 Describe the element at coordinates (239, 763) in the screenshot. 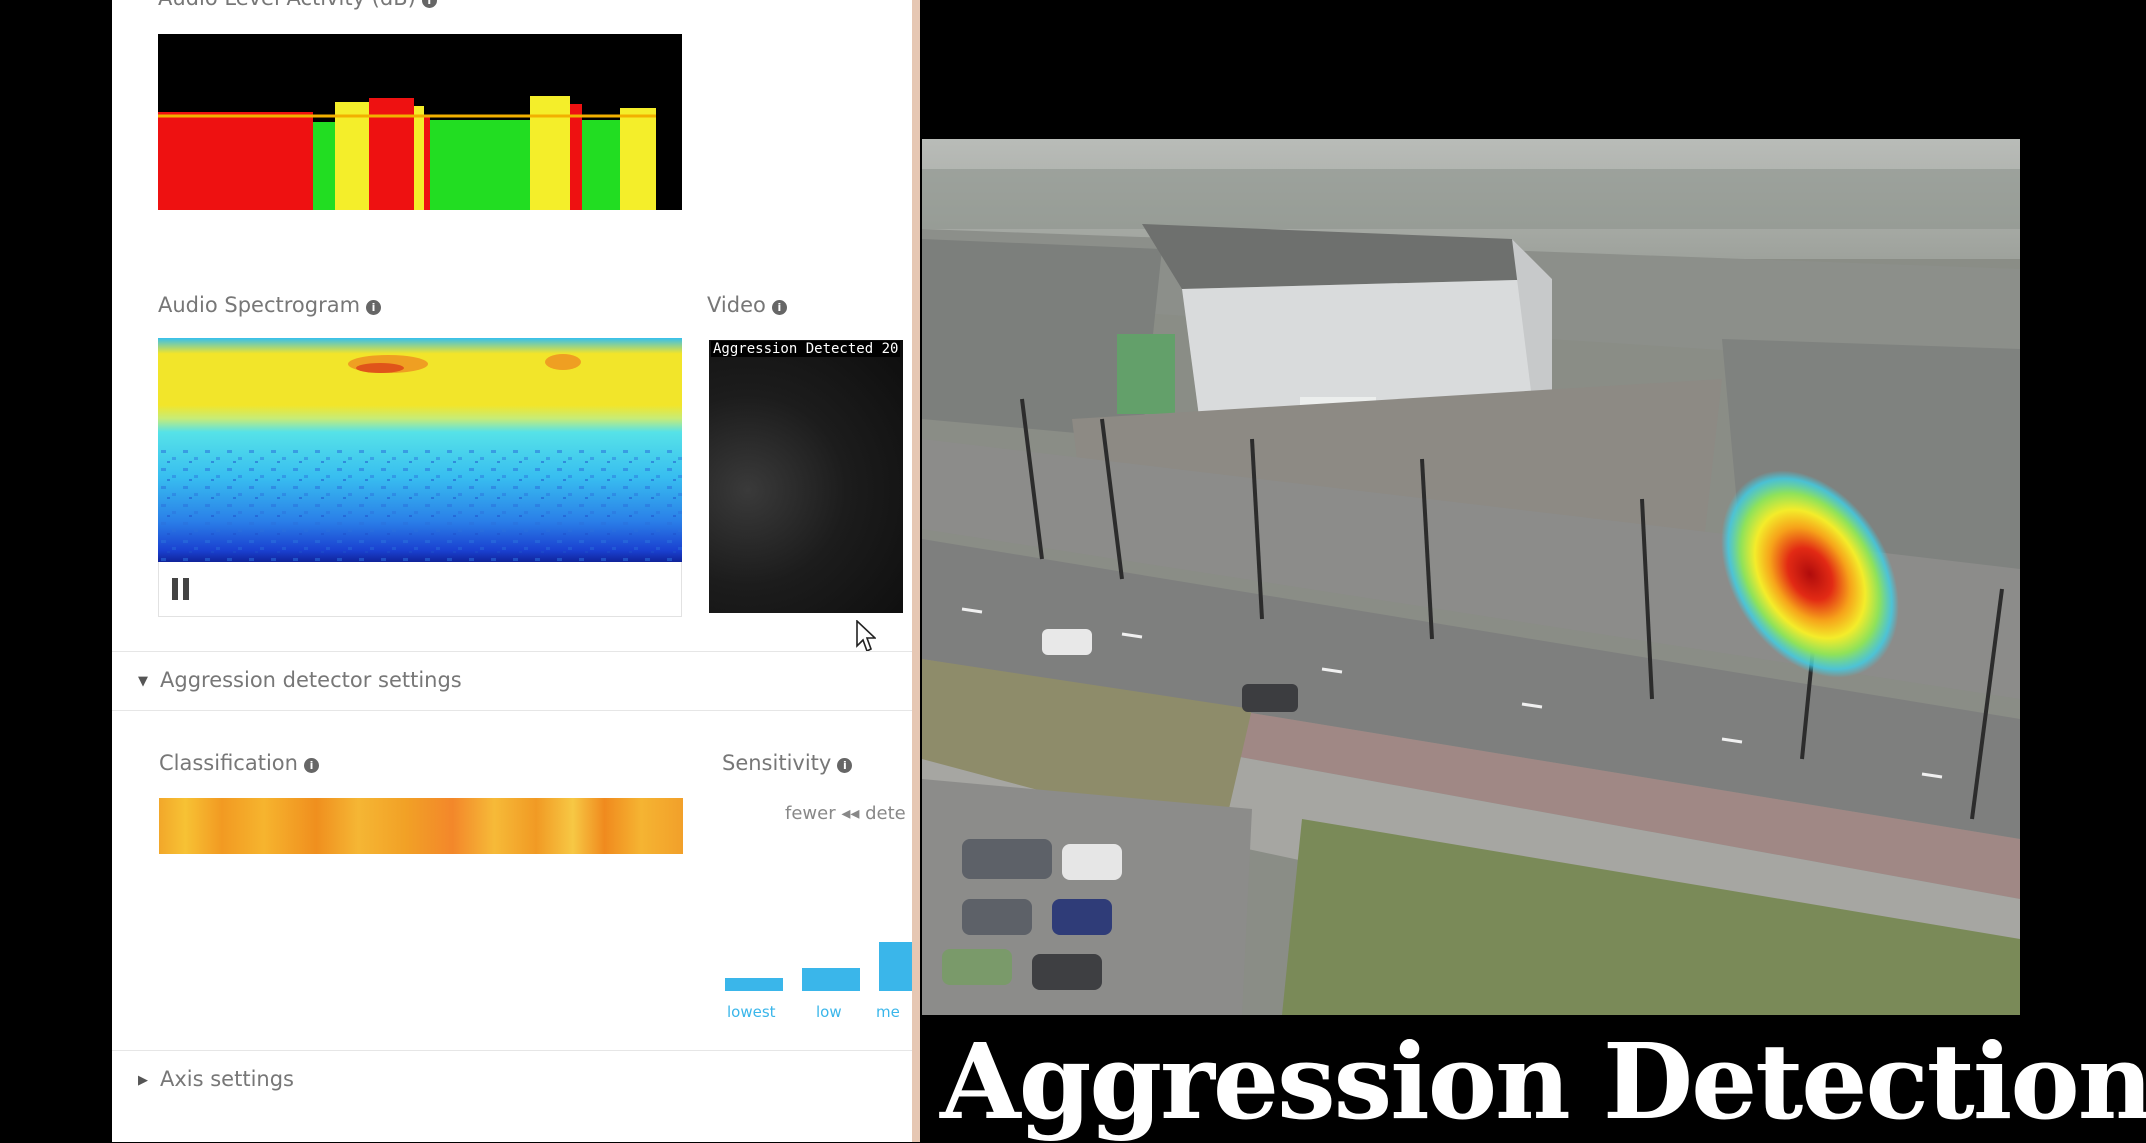

I see `classification-label: Classification i` at that location.